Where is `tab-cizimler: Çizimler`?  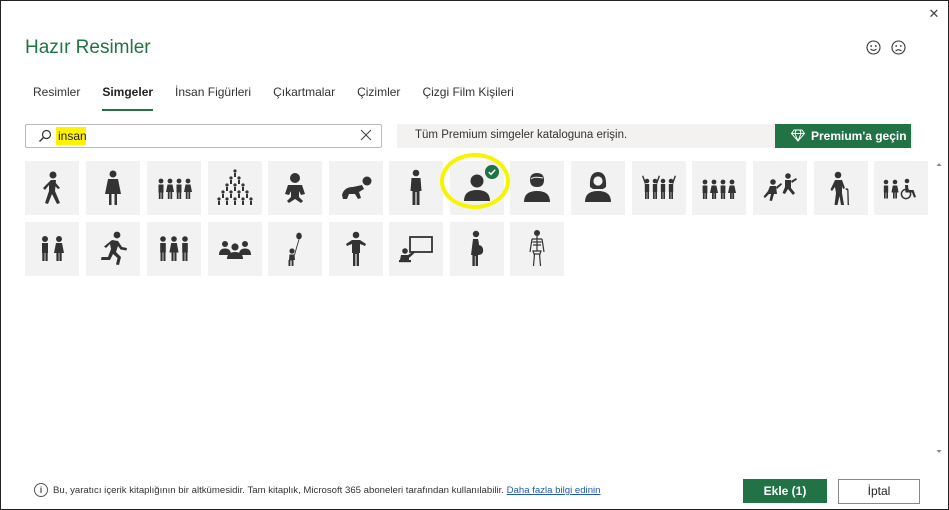
tab-cizimler: Çizimler is located at coordinates (378, 98).